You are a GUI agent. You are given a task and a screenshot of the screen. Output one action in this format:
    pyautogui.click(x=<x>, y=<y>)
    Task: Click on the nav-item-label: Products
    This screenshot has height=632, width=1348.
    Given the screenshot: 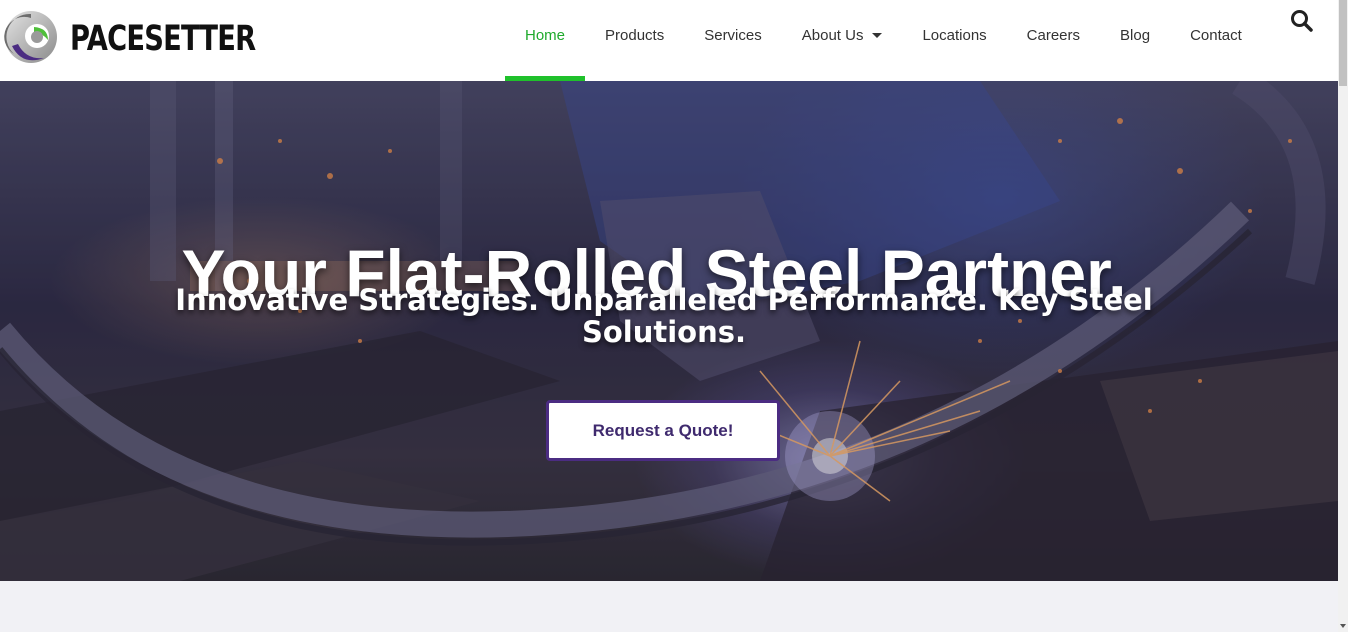 What is the action you would take?
    pyautogui.click(x=635, y=35)
    